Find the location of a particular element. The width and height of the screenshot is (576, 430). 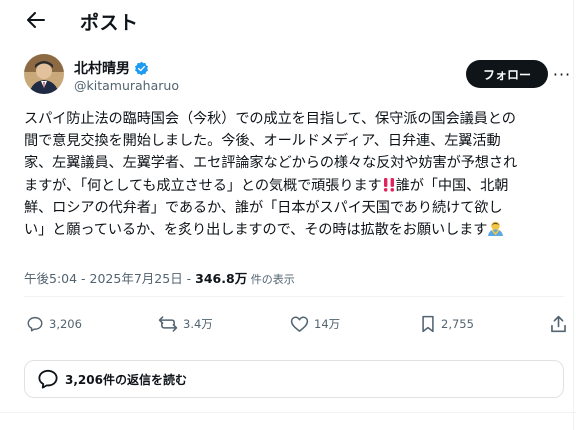

view-count-label: 件の表示 is located at coordinates (271, 279).